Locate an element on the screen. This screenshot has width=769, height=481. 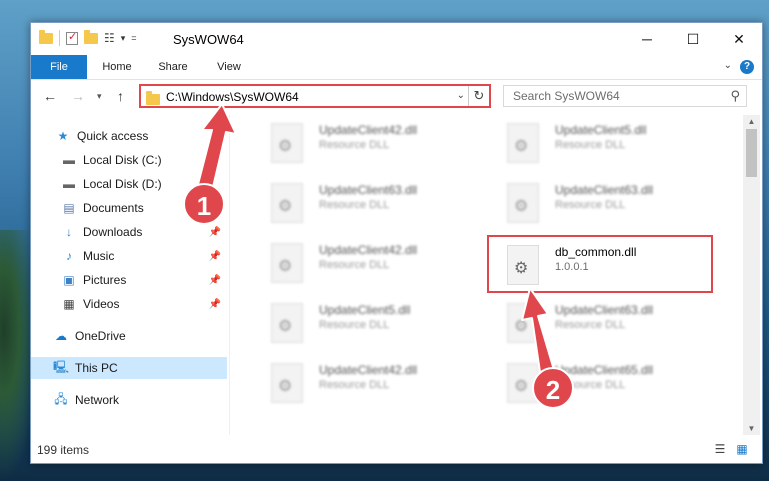
search-icon: ⚲ is located at coordinates (735, 96).